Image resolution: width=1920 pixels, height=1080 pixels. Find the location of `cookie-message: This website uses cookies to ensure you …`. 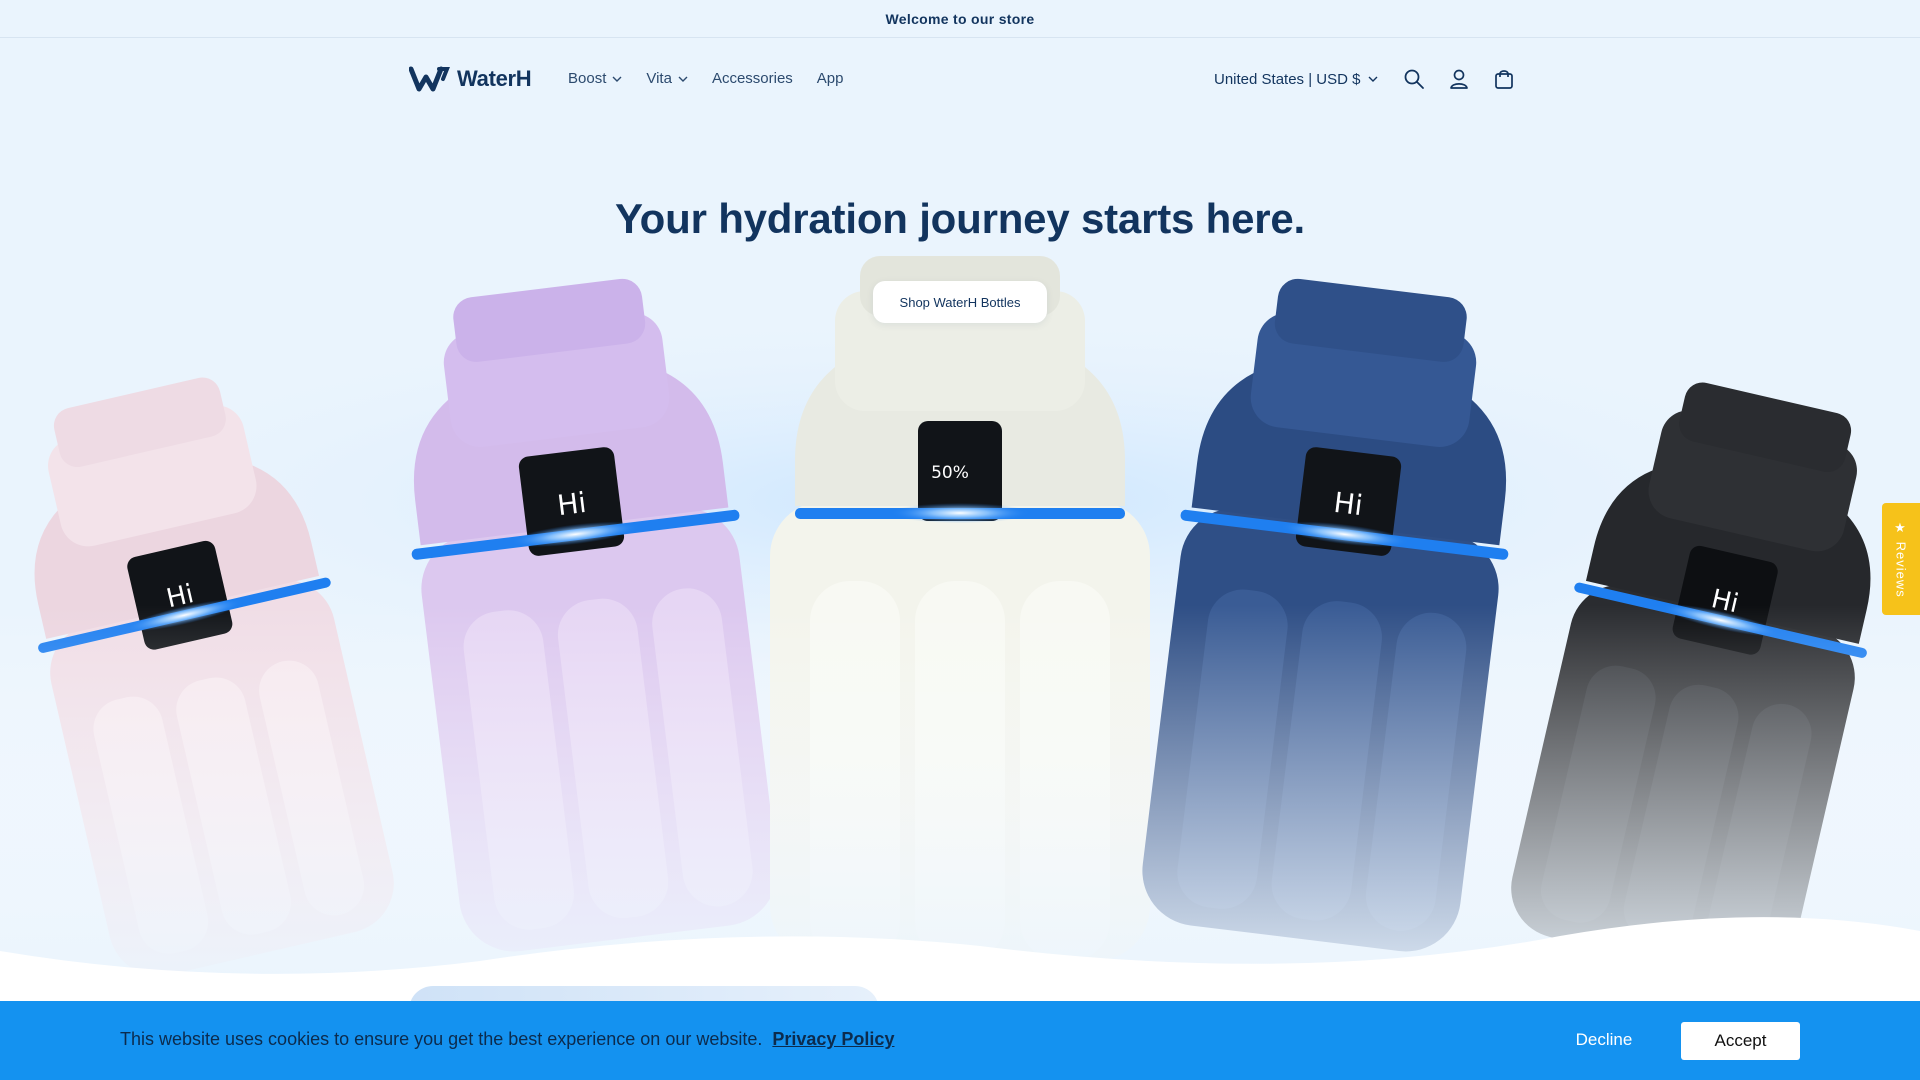

cookie-message: This website uses cookies to ensure you … is located at coordinates (507, 1039).